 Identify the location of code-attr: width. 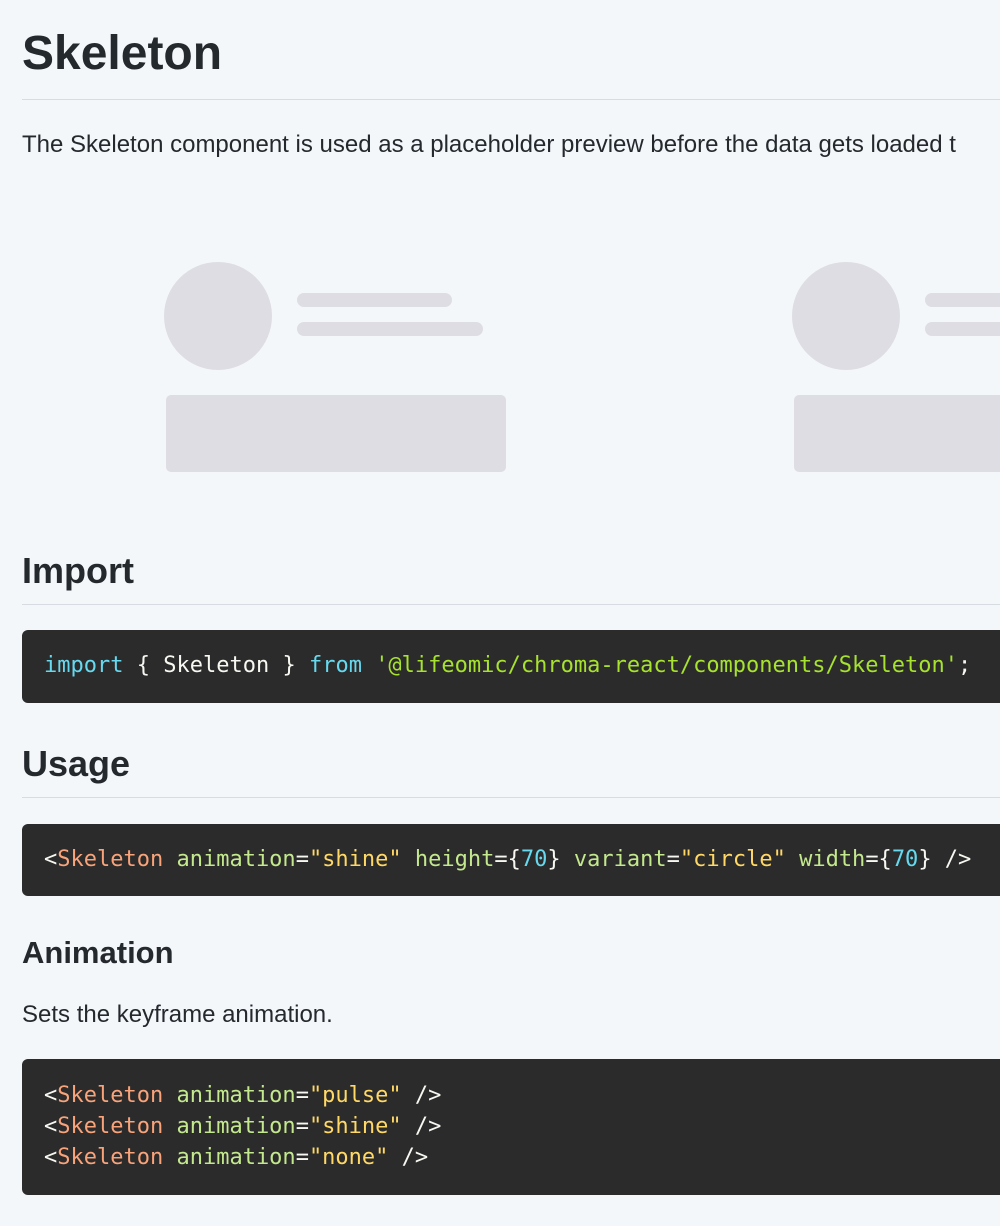
(832, 859).